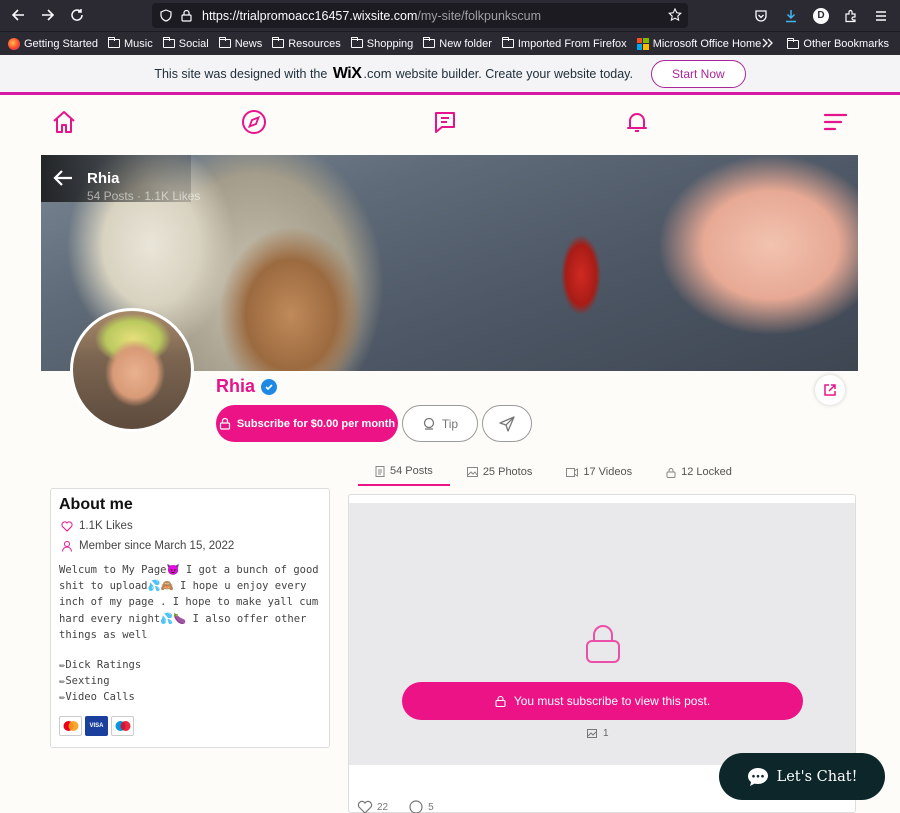 This screenshot has width=900, height=813. What do you see at coordinates (431, 807) in the screenshot?
I see `post-comment-count: 5` at bounding box center [431, 807].